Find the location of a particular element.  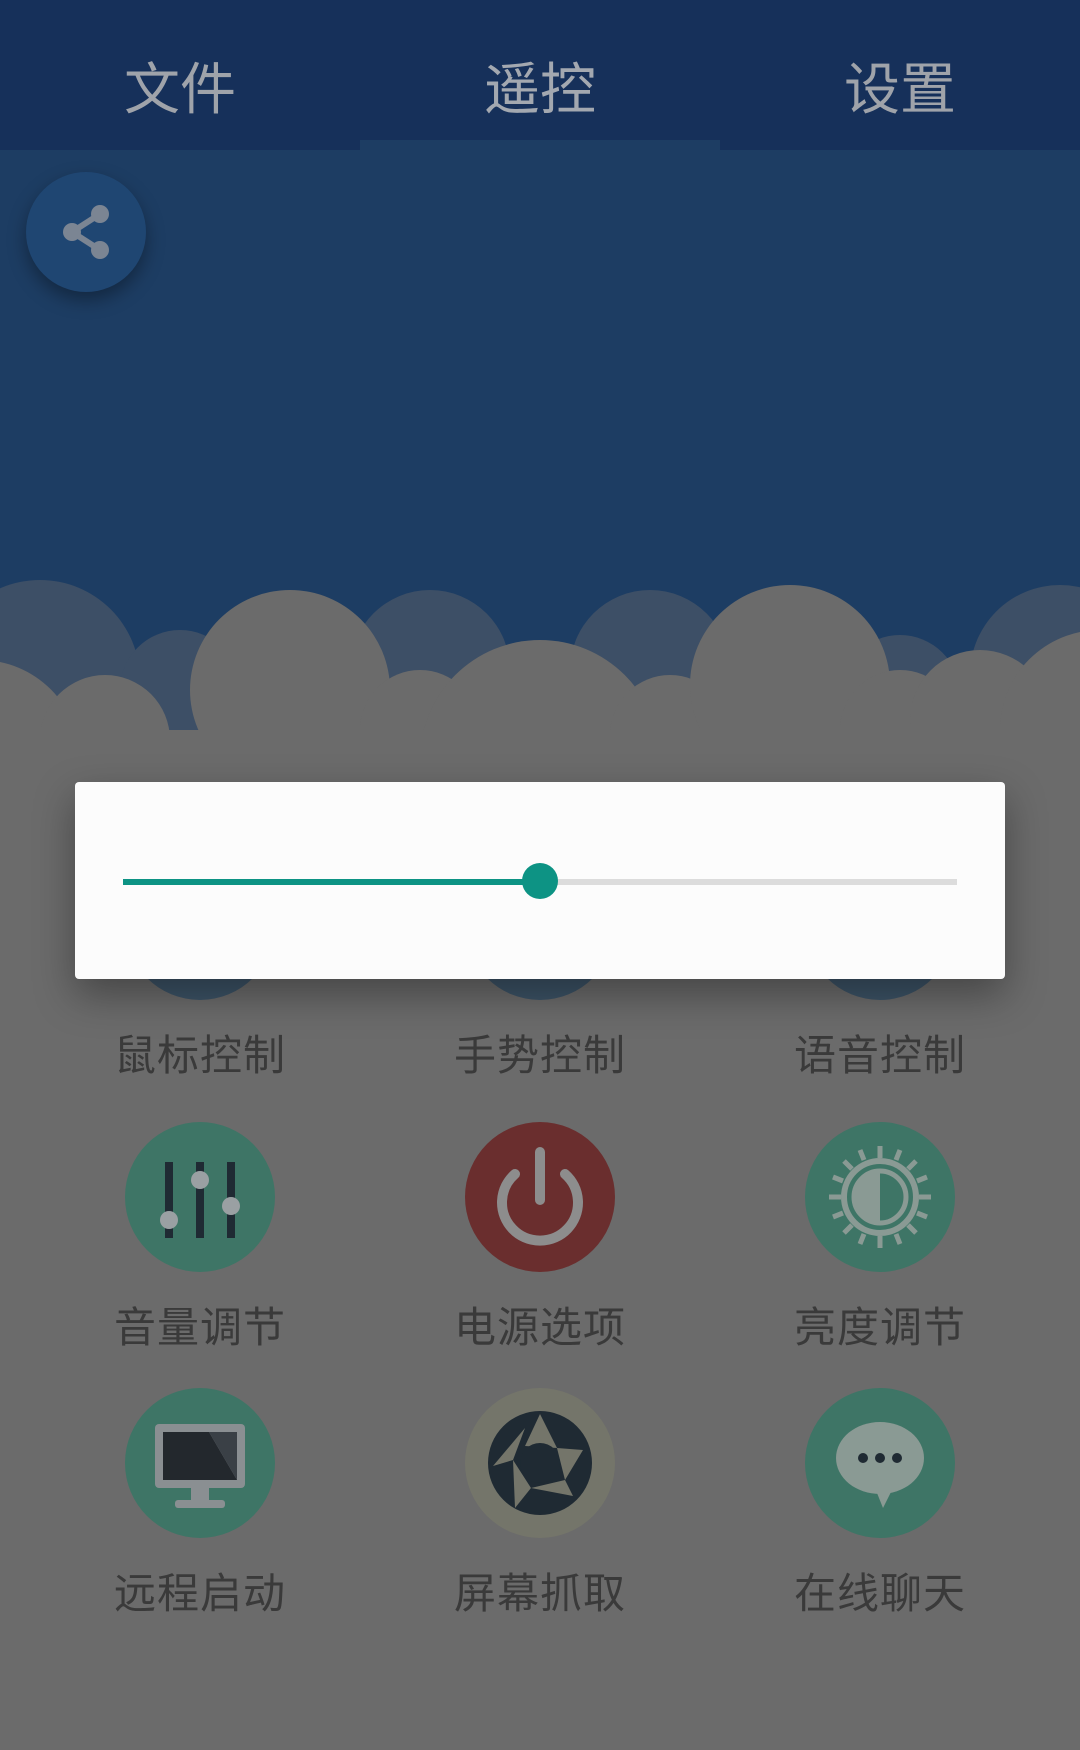

grid-item-screen-capture: 屏幕抓取 is located at coordinates (540, 1504).